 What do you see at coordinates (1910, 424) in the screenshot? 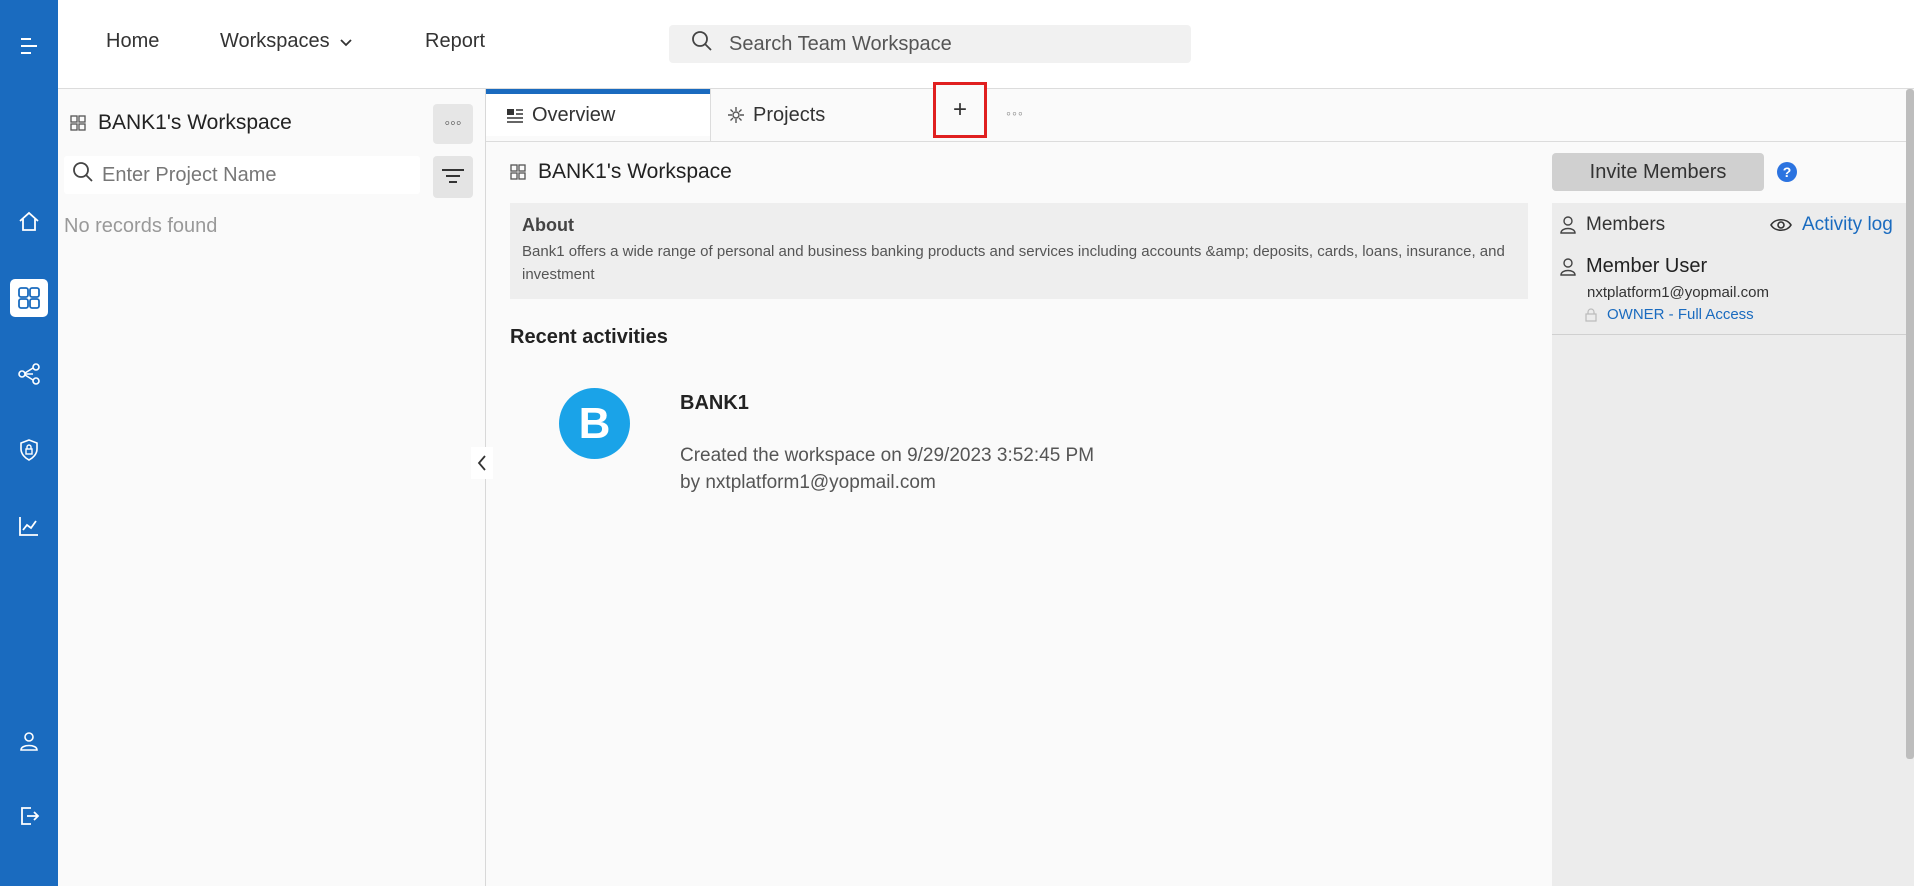
I see `scrollbar` at bounding box center [1910, 424].